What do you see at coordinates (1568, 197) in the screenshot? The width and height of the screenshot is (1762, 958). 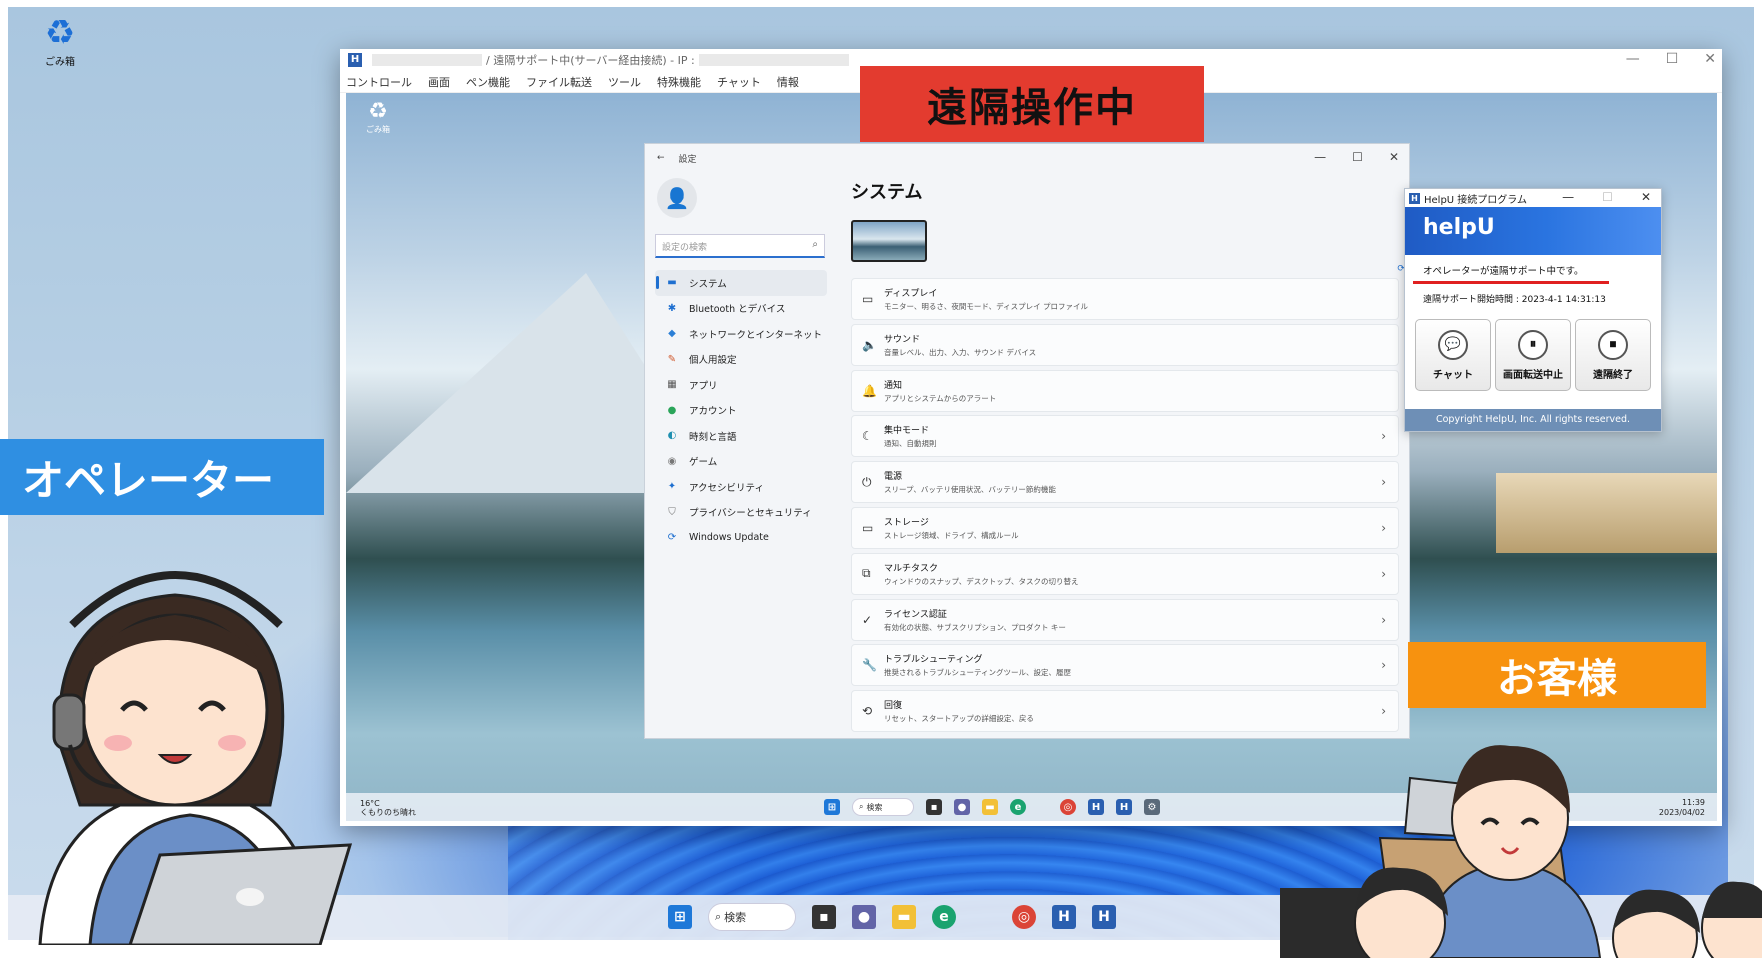 I see `helpu-minimize-button: —` at bounding box center [1568, 197].